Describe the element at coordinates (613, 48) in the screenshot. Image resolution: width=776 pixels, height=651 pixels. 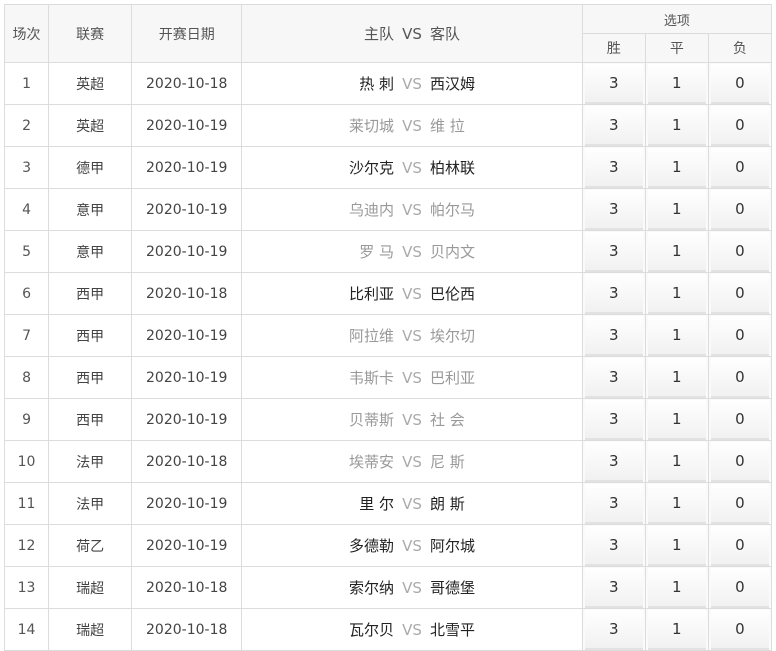
I see `header-win: 胜` at that location.